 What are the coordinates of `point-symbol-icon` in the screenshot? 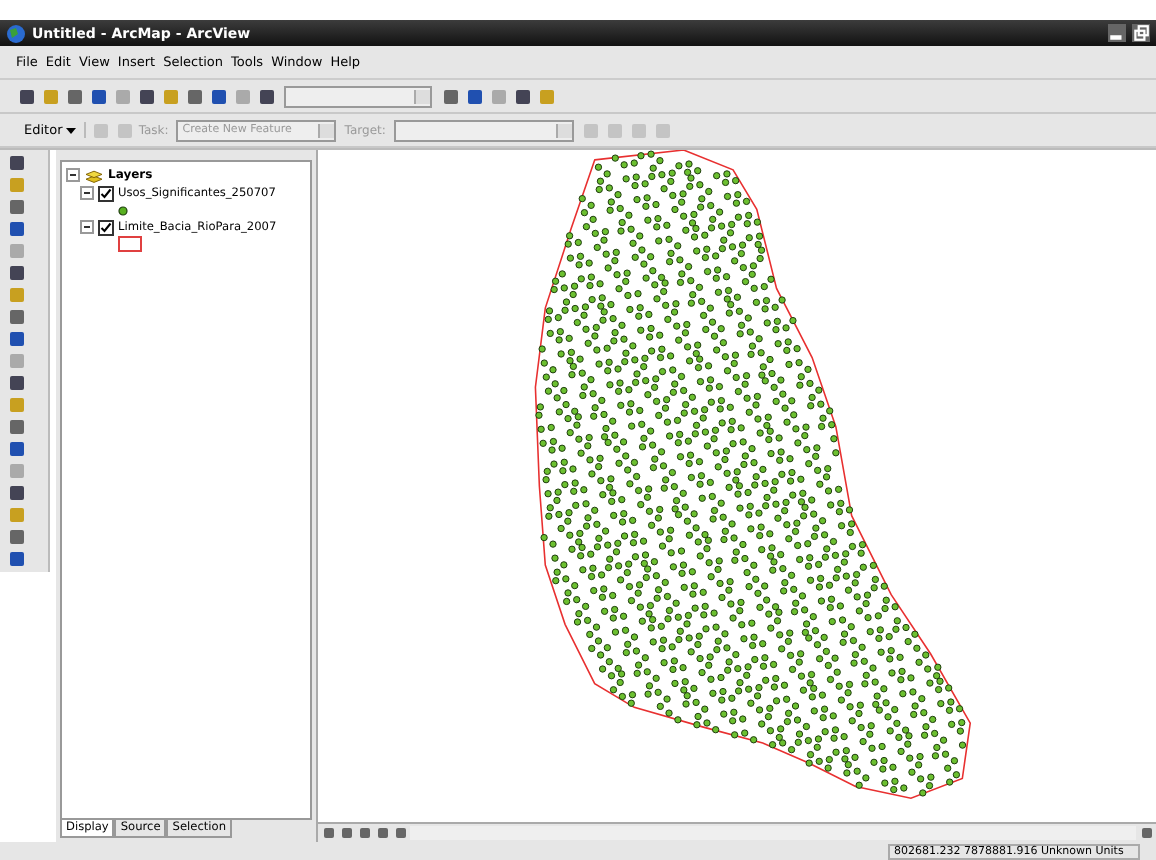 It's located at (123, 210).